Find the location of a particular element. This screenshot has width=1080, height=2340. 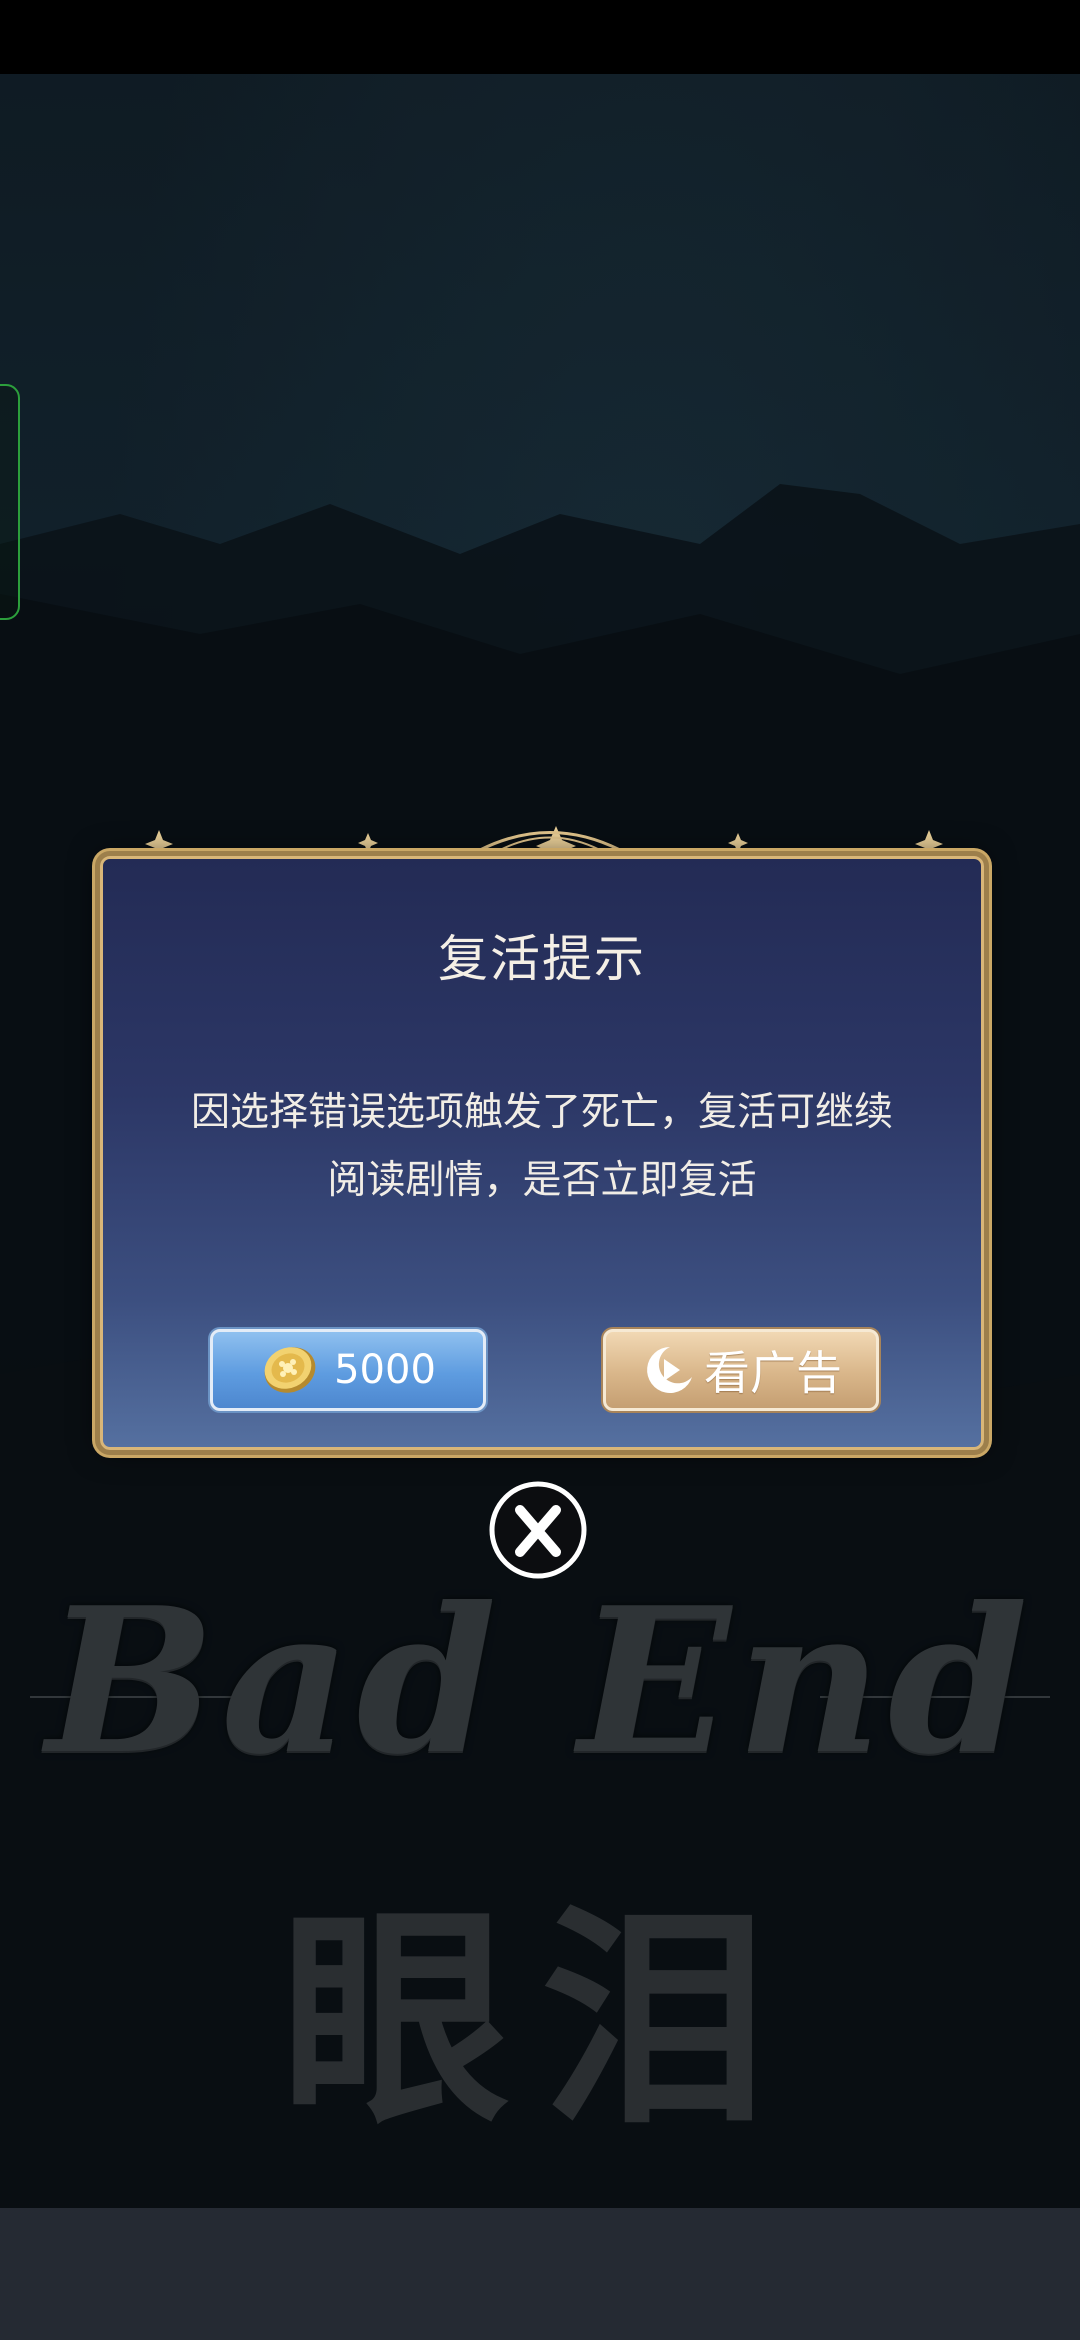

navigation-bar is located at coordinates (540, 2274).